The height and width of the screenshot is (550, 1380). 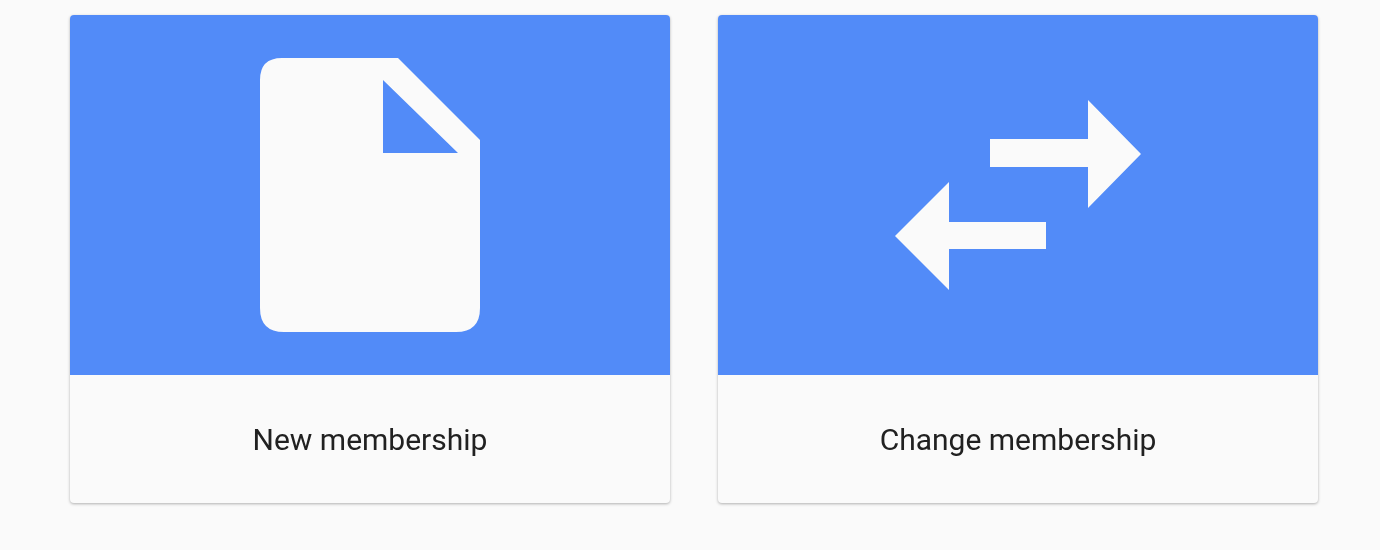 I want to click on swap-arrows-icon, so click(x=1018, y=195).